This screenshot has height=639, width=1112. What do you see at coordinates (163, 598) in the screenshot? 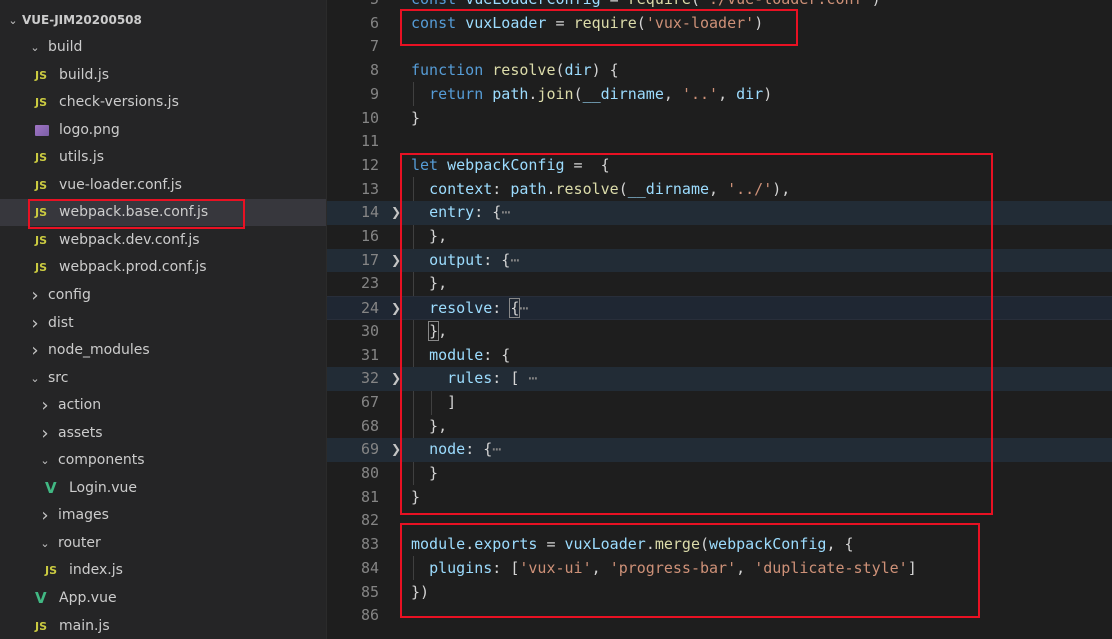
I see `file-app-vue: V App.vue` at bounding box center [163, 598].